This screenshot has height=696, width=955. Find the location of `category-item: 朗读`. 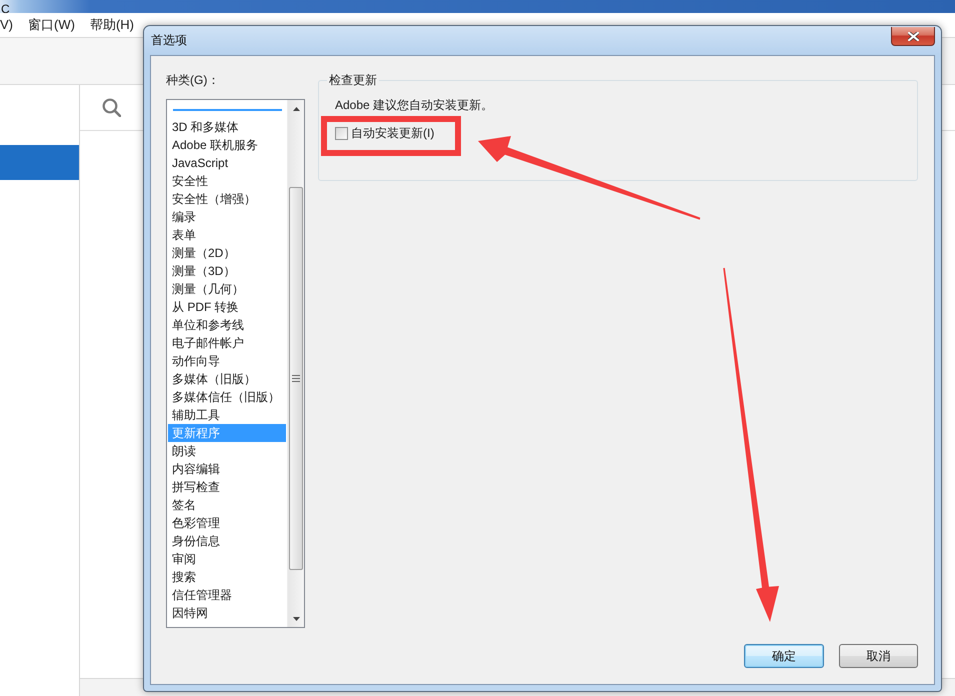

category-item: 朗读 is located at coordinates (227, 451).